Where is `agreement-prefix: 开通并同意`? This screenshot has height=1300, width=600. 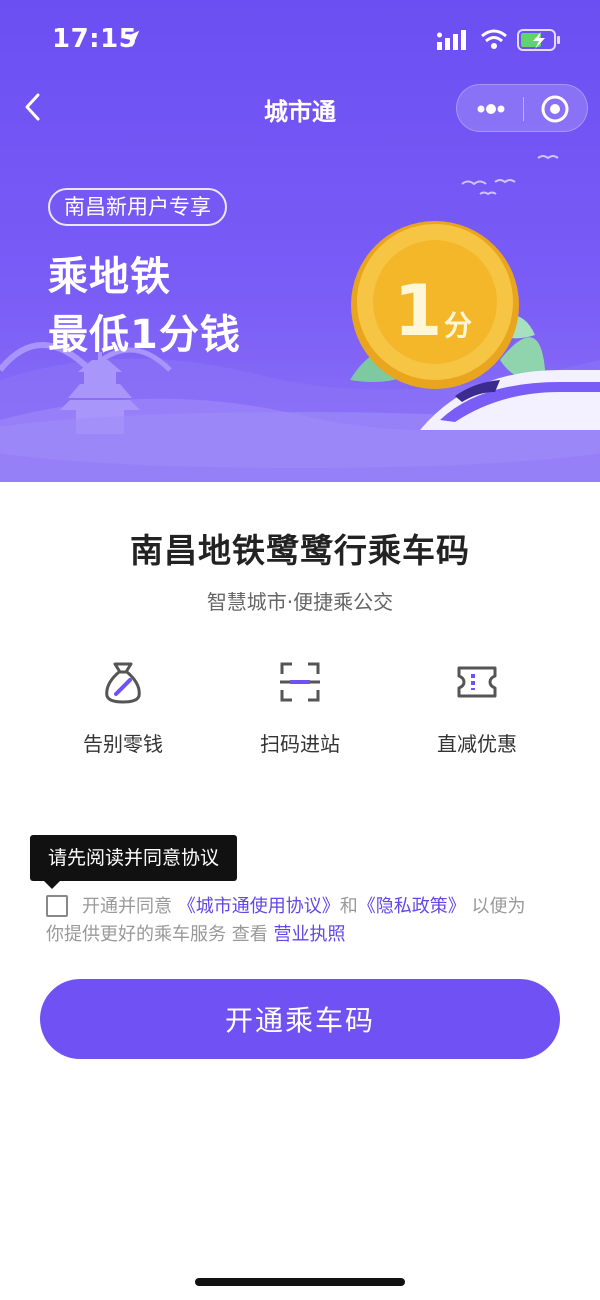
agreement-prefix: 开通并同意 is located at coordinates (127, 906).